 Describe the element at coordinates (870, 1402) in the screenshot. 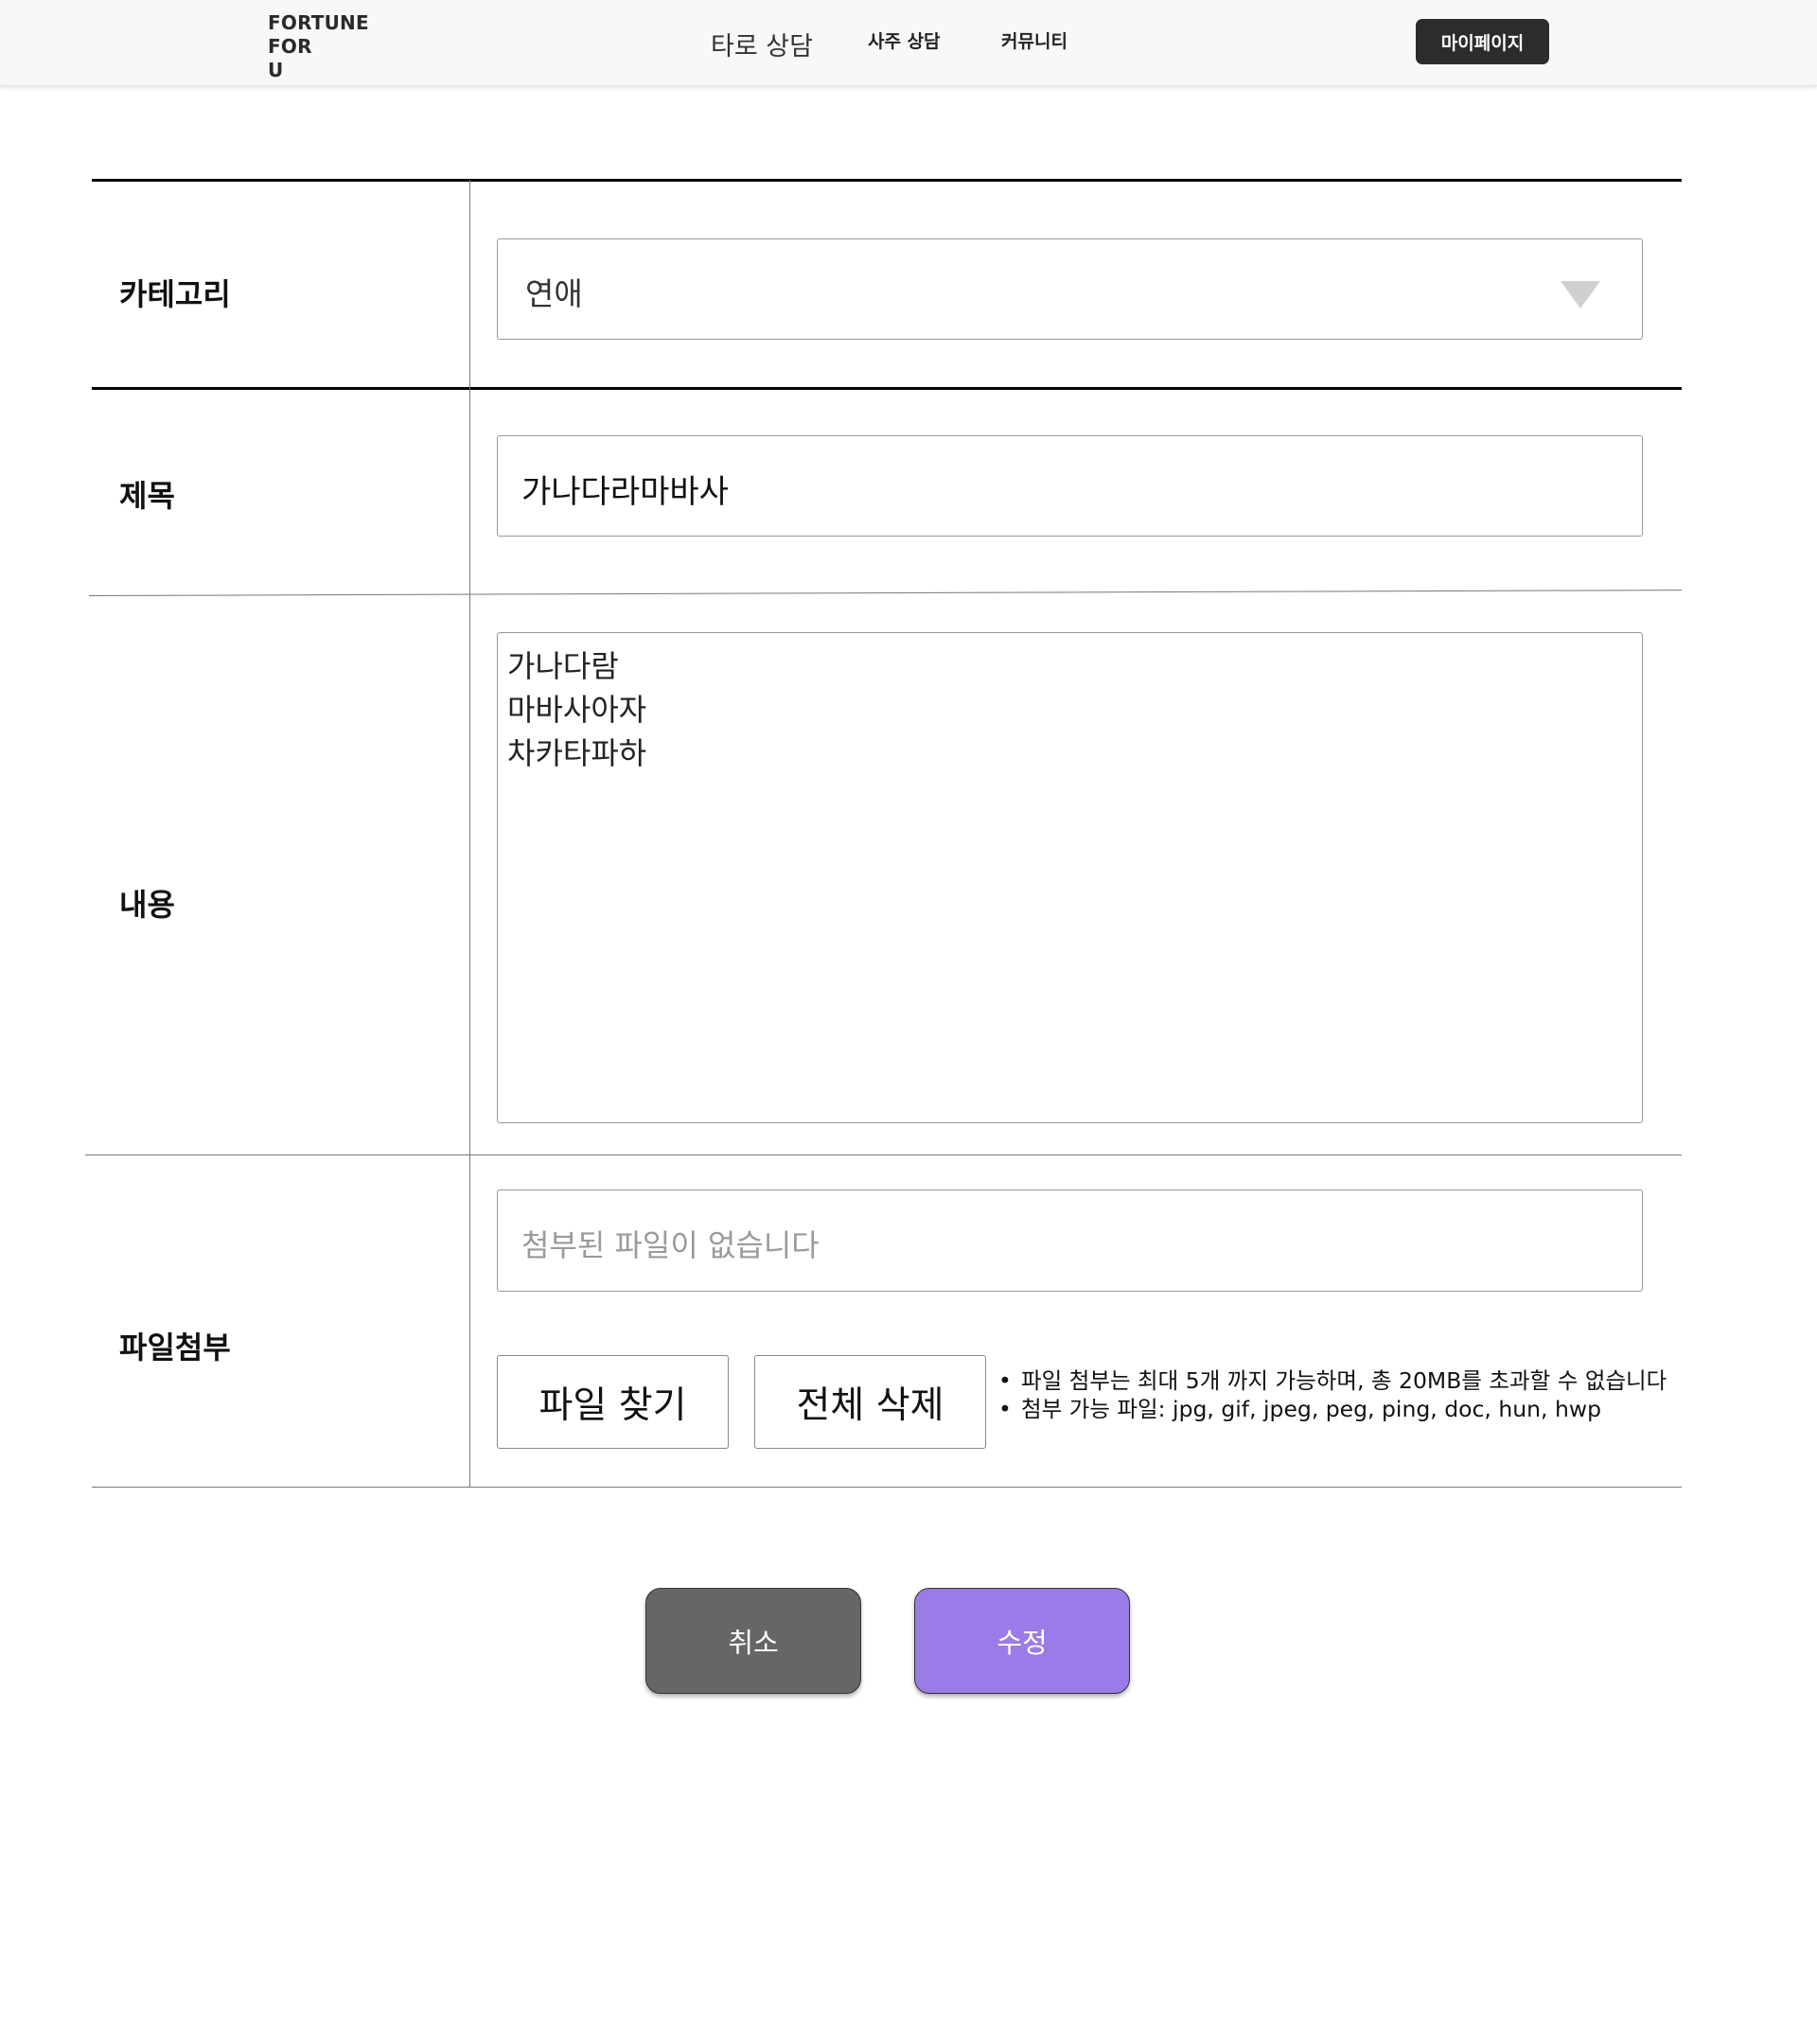

I see `delete-all-button: 전체 삭제` at that location.